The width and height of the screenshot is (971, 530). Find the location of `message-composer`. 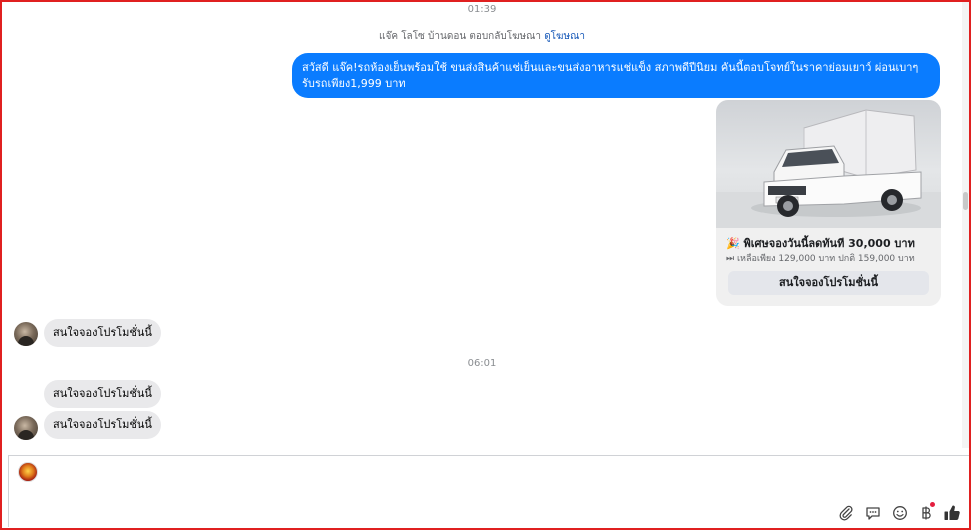

message-composer is located at coordinates (489, 491).